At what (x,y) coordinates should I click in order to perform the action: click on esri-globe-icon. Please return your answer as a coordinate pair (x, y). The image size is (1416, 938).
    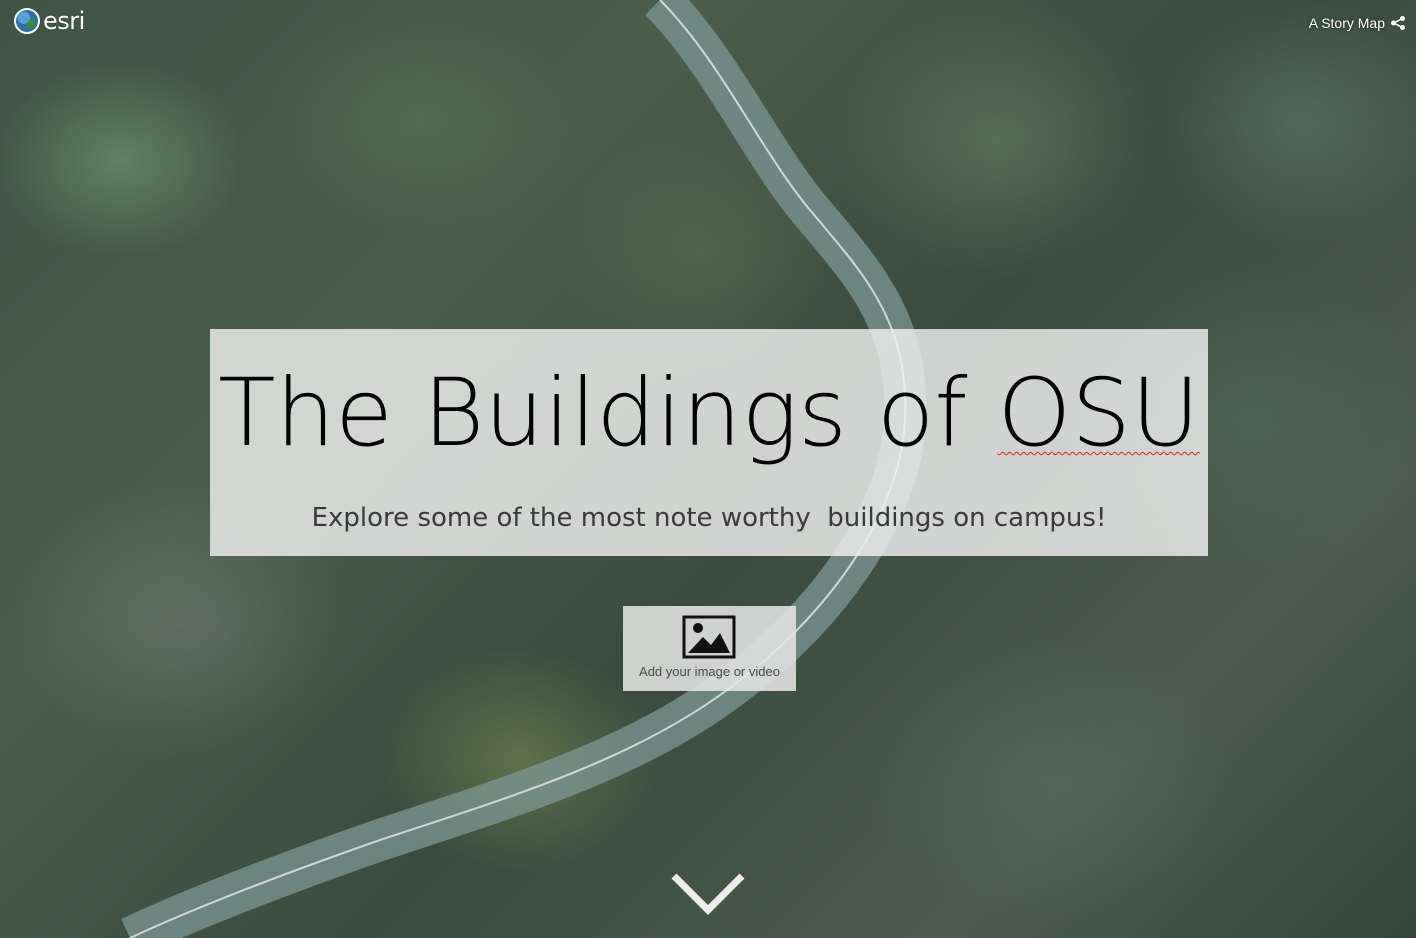
    Looking at the image, I should click on (27, 21).